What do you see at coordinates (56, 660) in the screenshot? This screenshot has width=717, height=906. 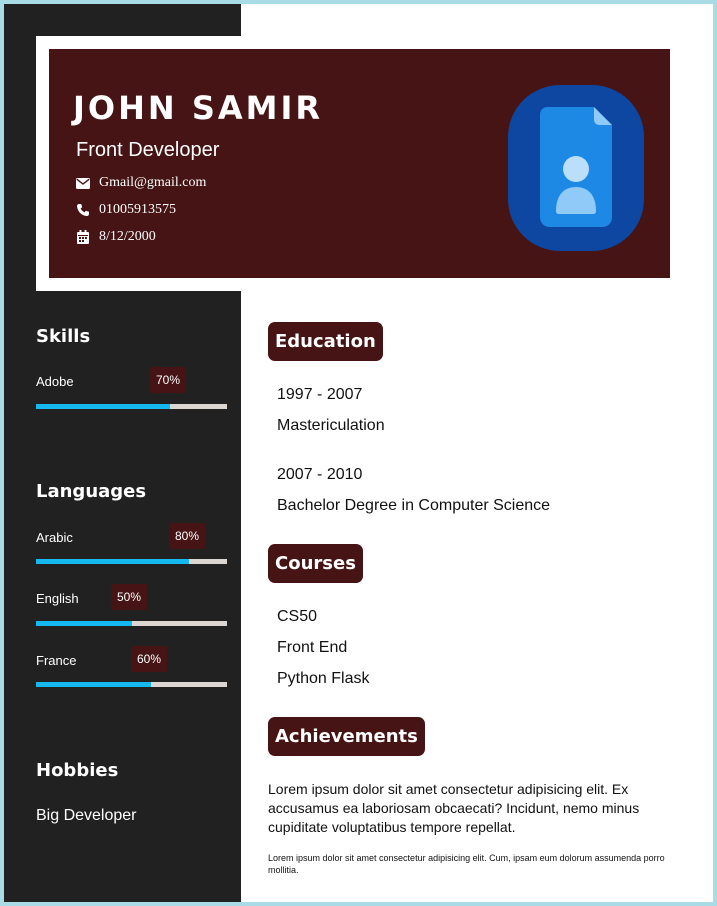 I see `language-label-france: France` at bounding box center [56, 660].